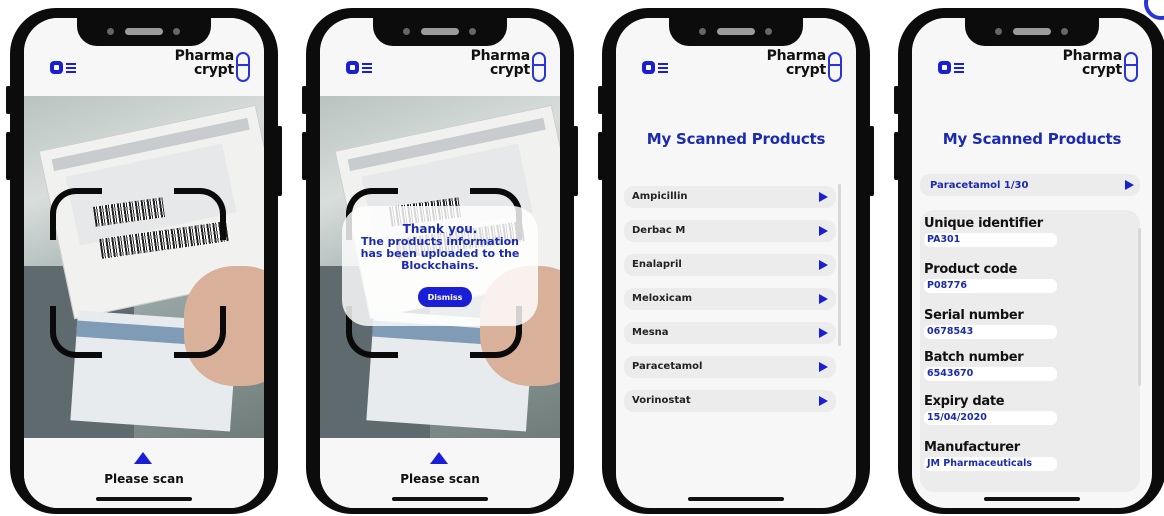 The height and width of the screenshot is (516, 1164). Describe the element at coordinates (994, 455) in the screenshot. I see `field-manufacturer: Manufacturer JM Pharmaceuticals` at that location.